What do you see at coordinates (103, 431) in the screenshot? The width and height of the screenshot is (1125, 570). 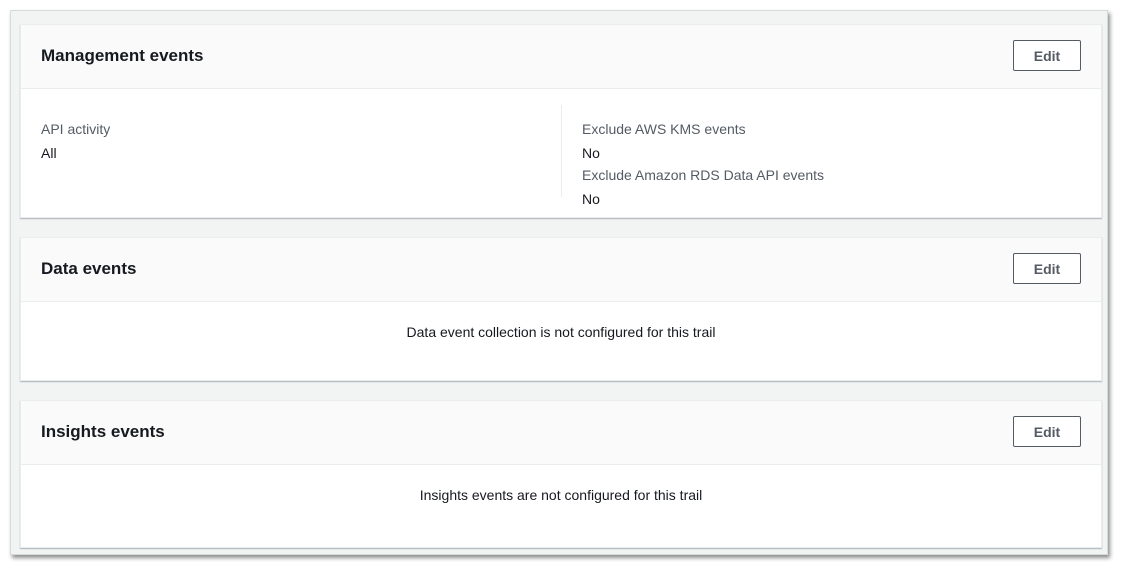 I see `insights-events-title: Insights events` at bounding box center [103, 431].